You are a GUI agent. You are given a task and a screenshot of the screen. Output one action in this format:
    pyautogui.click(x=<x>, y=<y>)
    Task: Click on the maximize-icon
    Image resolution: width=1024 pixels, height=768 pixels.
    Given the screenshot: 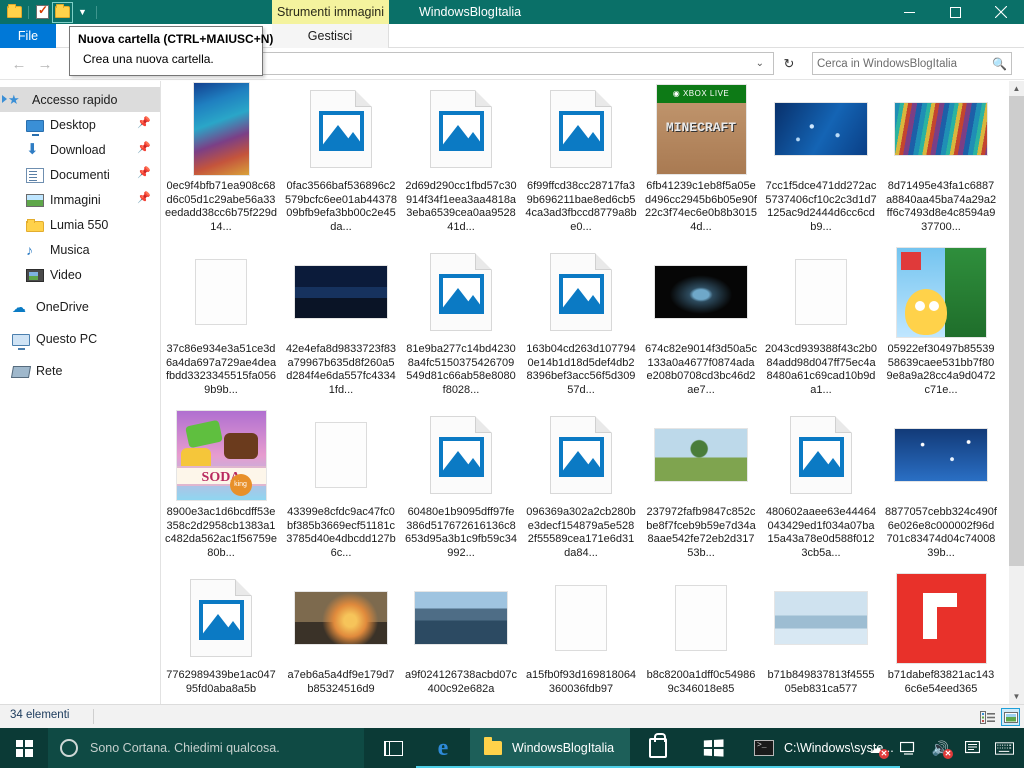 What is the action you would take?
    pyautogui.click(x=955, y=12)
    